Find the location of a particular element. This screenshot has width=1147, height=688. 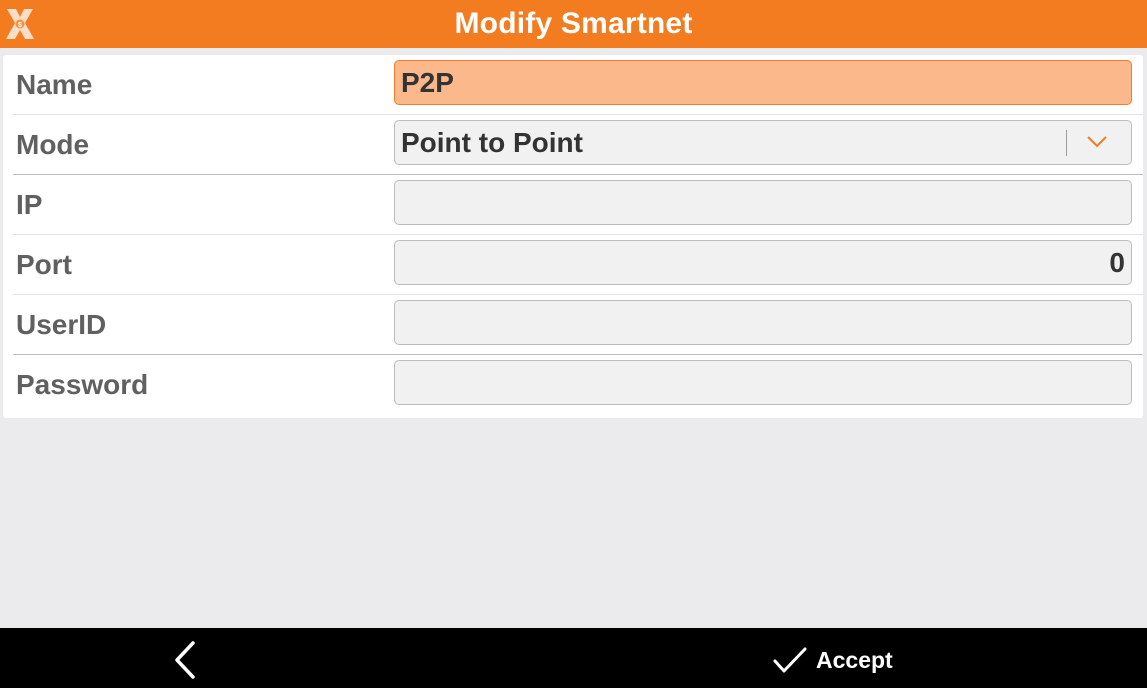

userid-label: UserID is located at coordinates (61, 324).